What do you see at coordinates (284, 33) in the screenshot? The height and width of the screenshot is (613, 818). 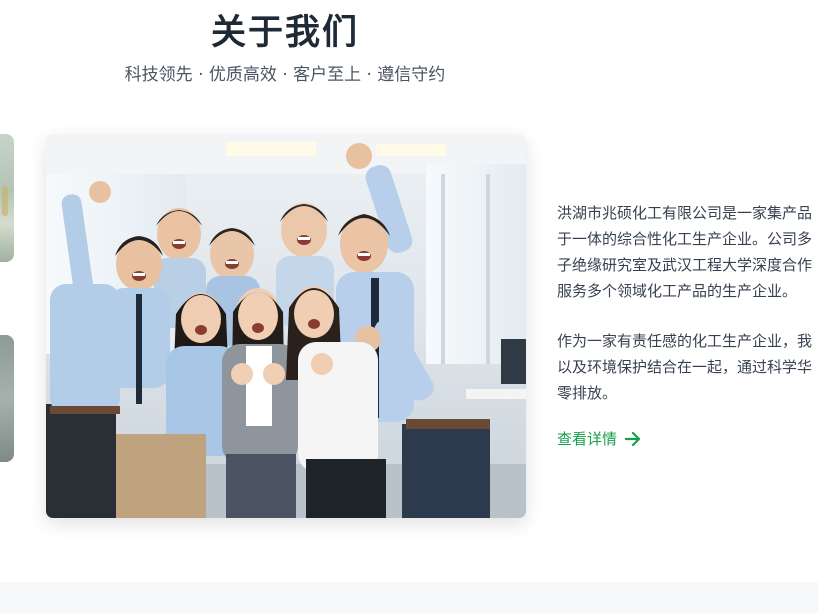 I see `section-title: 关于我们` at bounding box center [284, 33].